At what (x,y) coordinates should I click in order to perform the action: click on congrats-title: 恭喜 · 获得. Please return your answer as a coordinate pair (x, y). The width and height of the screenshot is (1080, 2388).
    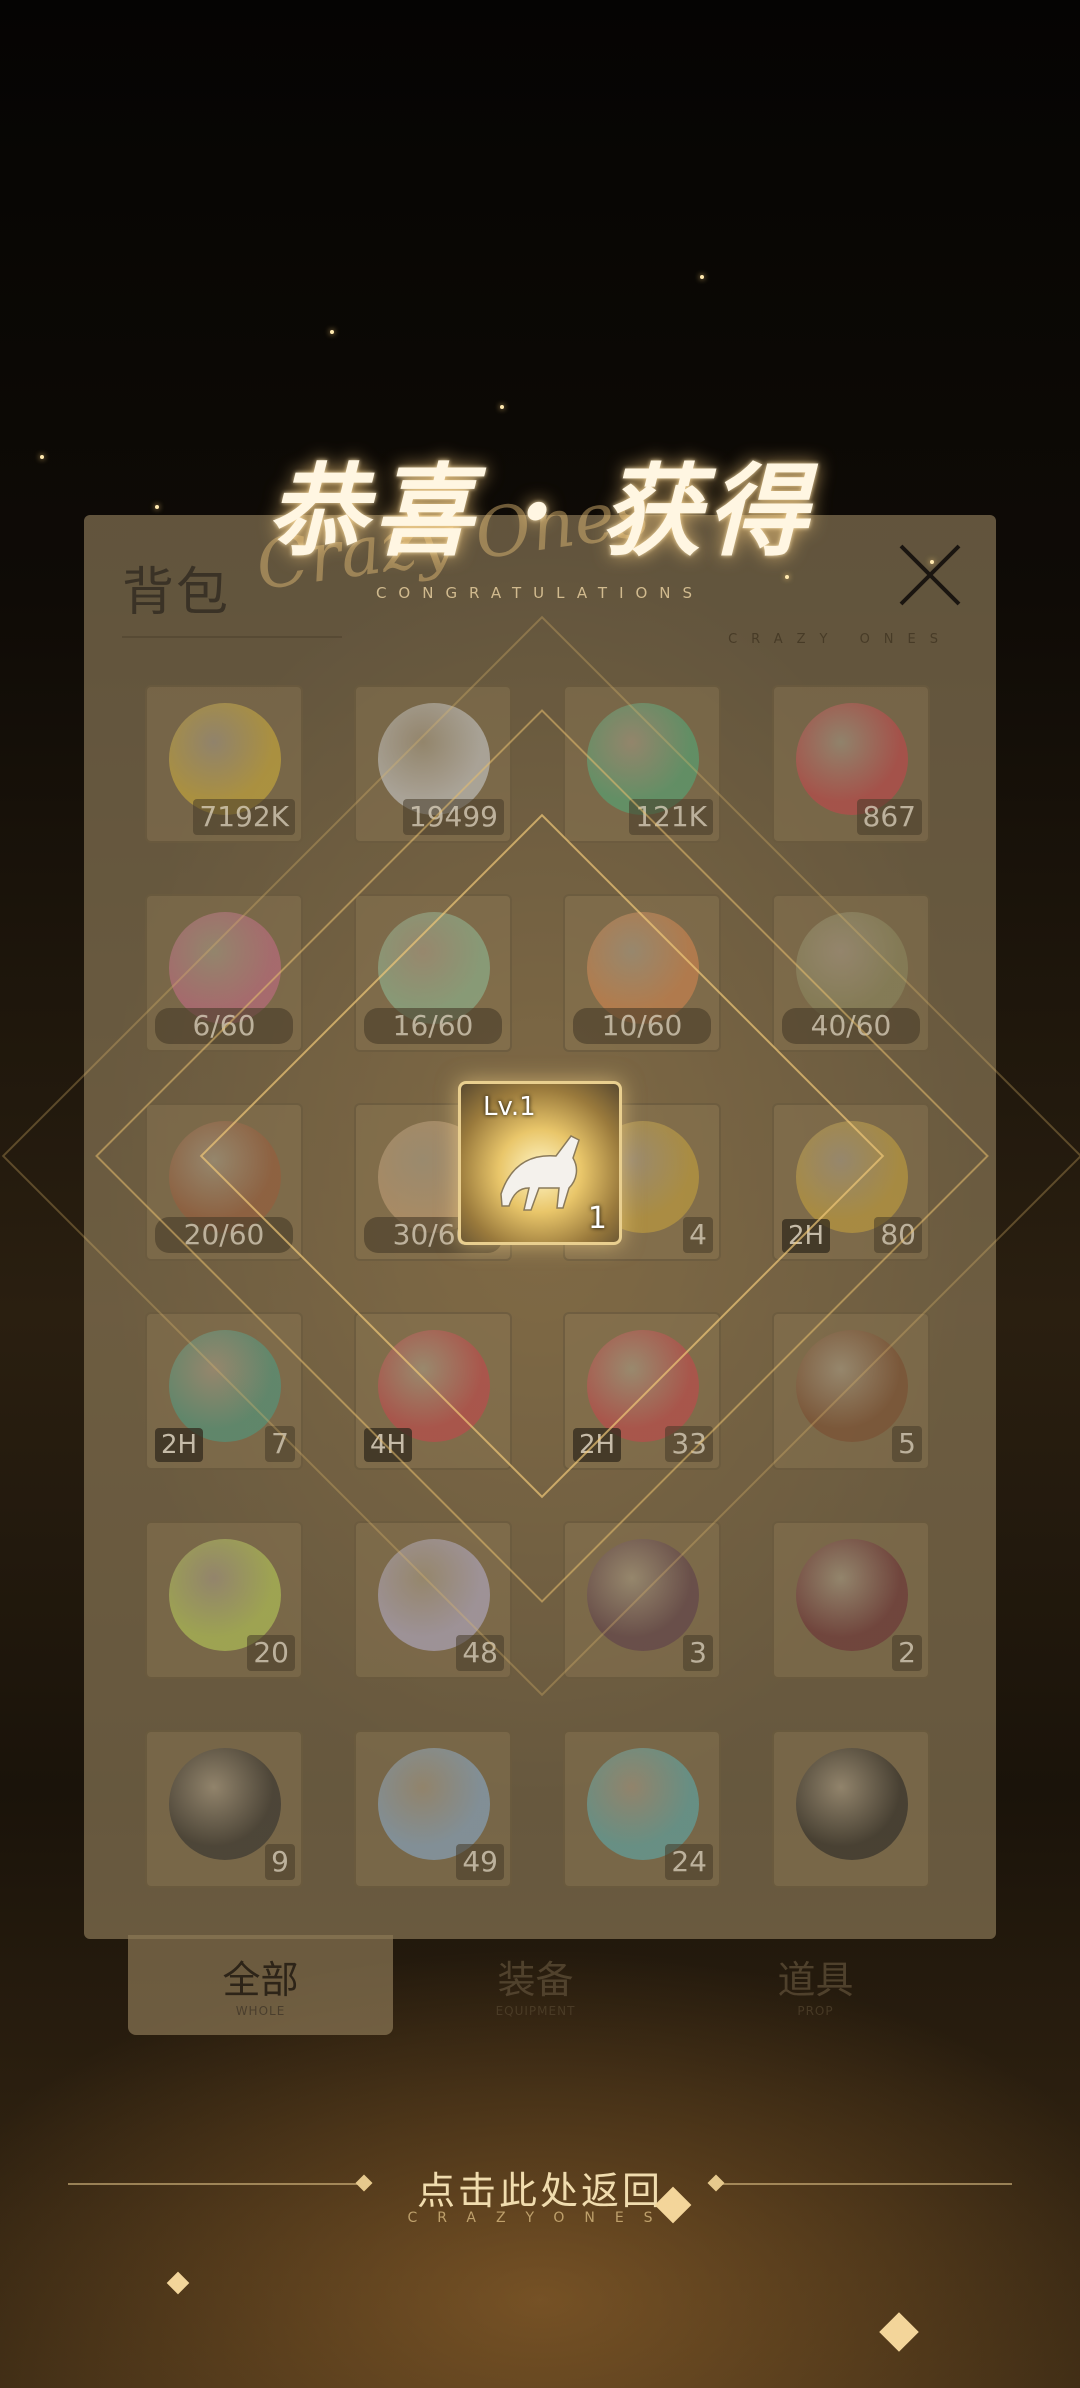
    Looking at the image, I should click on (540, 511).